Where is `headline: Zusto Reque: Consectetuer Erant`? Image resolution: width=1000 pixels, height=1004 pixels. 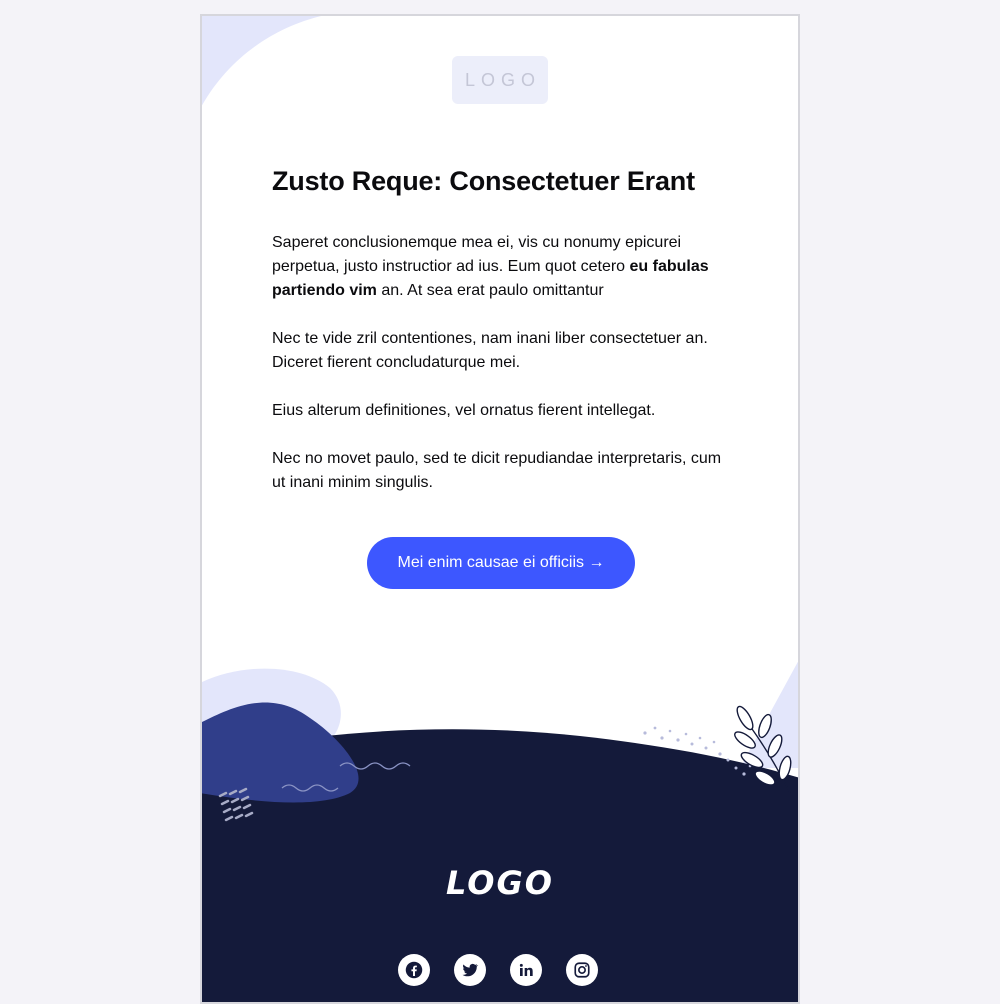
headline: Zusto Reque: Consectetuer Erant is located at coordinates (483, 181).